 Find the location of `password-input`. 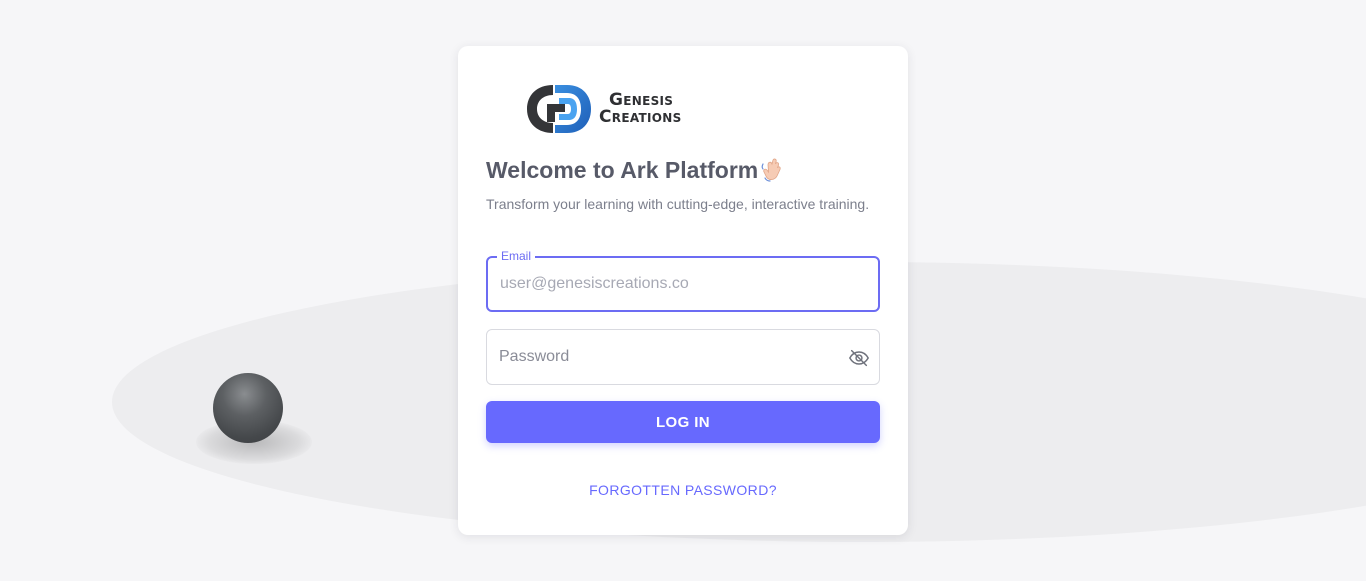

password-input is located at coordinates (669, 357).